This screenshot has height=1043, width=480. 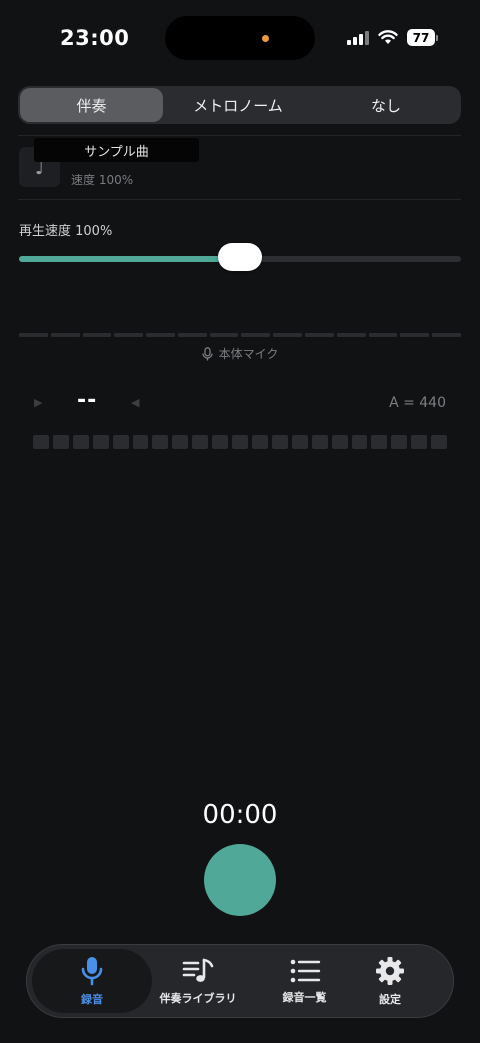 I want to click on divider-top, so click(x=239, y=135).